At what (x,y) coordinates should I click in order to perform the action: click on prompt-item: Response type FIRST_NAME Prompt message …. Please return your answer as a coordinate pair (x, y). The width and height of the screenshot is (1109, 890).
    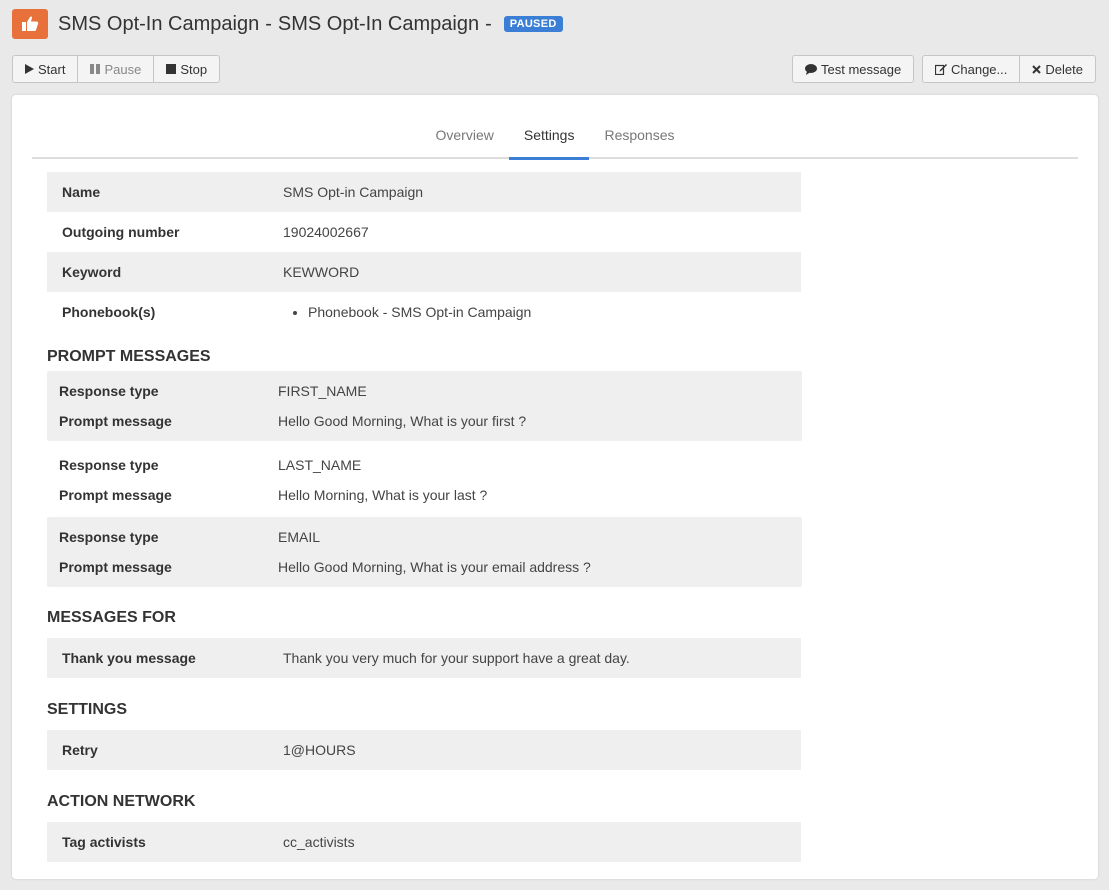
    Looking at the image, I should click on (424, 406).